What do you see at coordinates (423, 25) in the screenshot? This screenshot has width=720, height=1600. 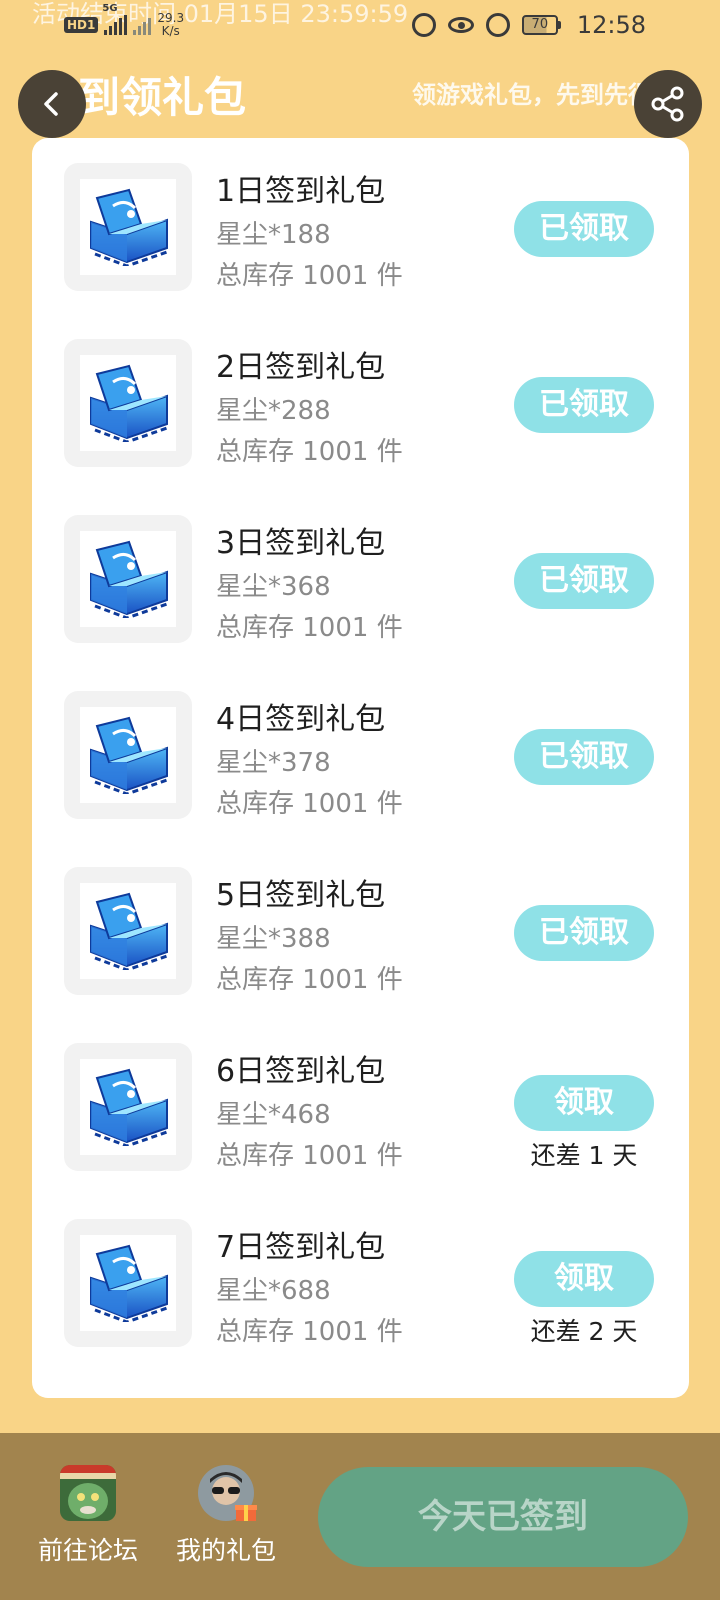 I see `nfc-icon` at bounding box center [423, 25].